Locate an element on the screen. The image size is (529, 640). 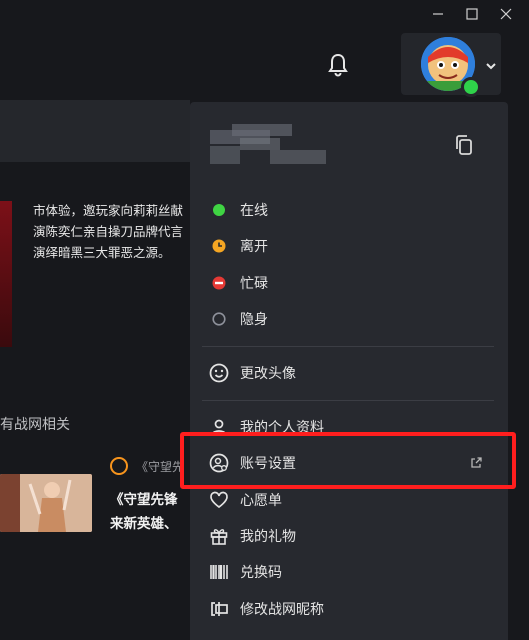
change-battletag-item: 修改战网昵称 is located at coordinates (349, 609).